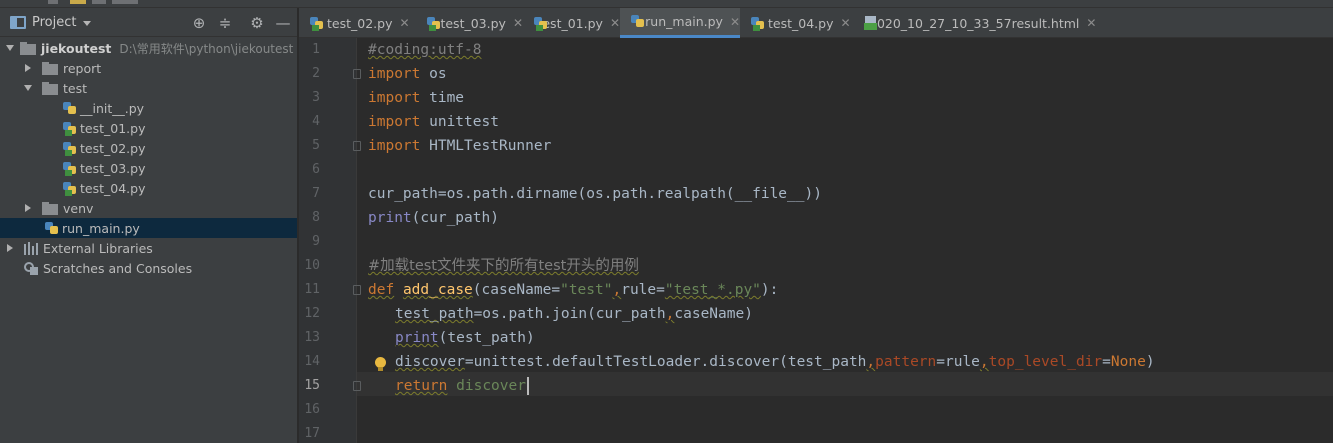 The image size is (1333, 443). What do you see at coordinates (486, 338) in the screenshot?
I see `code-text: (test_path)` at bounding box center [486, 338].